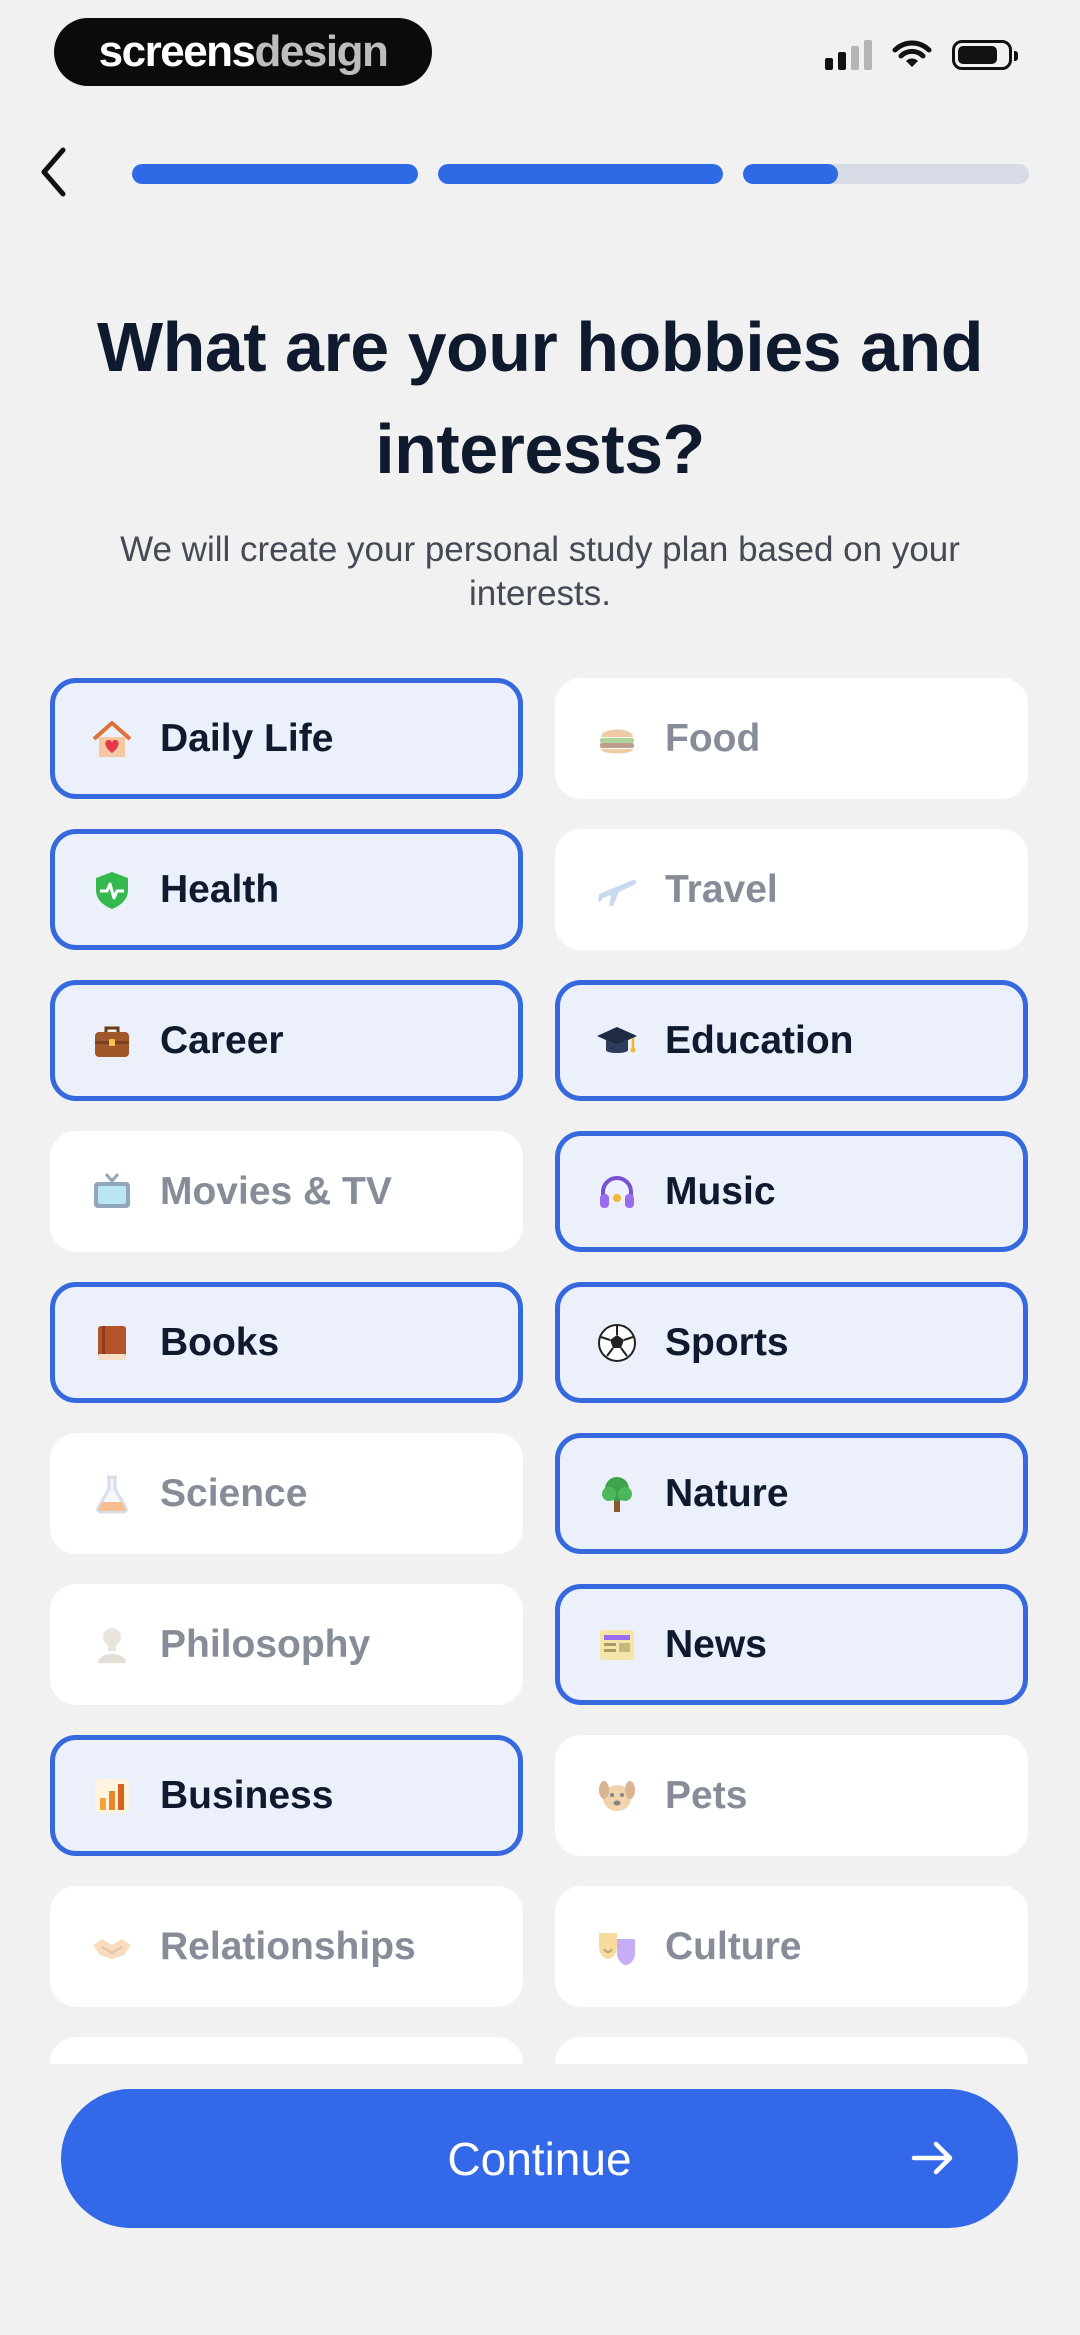 Image resolution: width=1080 pixels, height=2335 pixels. I want to click on arrow-right-icon, so click(932, 2158).